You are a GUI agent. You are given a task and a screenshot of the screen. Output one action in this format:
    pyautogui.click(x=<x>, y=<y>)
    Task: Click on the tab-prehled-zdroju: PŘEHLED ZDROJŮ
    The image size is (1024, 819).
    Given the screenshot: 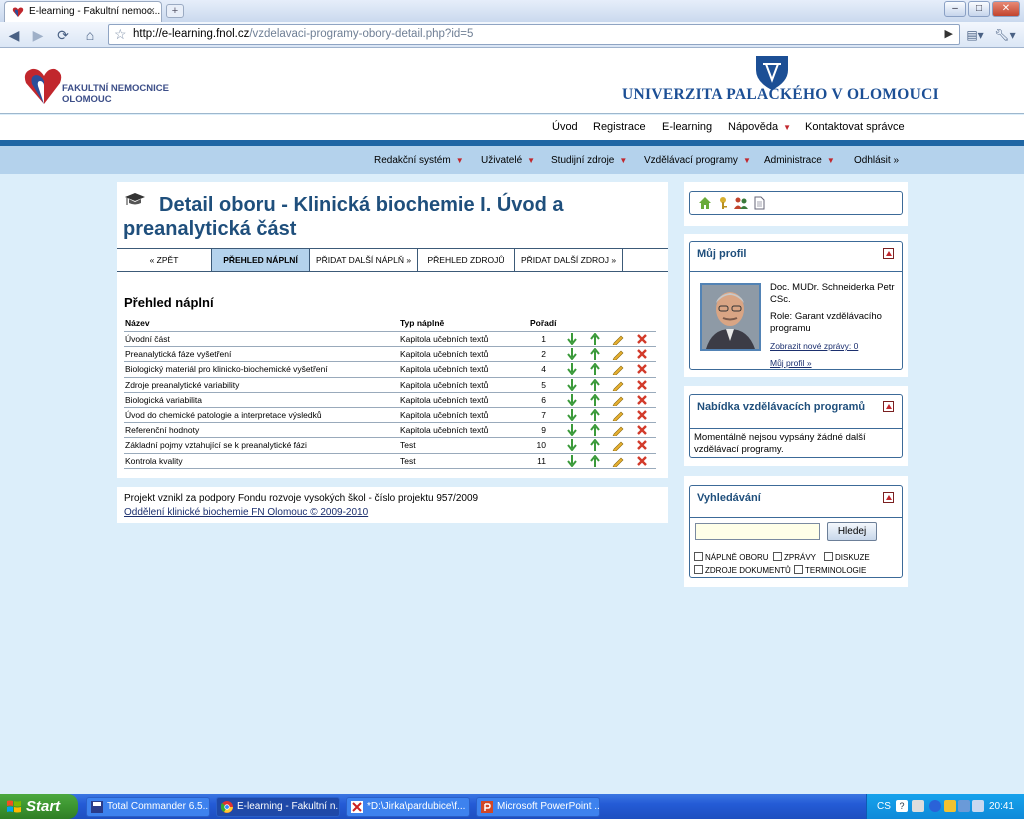 What is the action you would take?
    pyautogui.click(x=466, y=260)
    